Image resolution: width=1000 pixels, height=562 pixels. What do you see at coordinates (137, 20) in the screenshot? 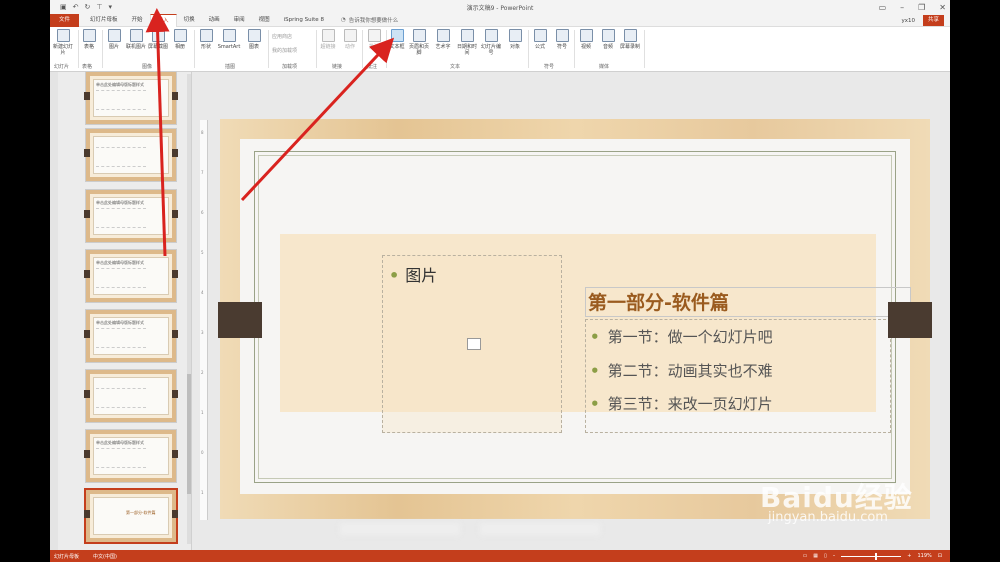
I see `tab-home: 开始` at bounding box center [137, 20].